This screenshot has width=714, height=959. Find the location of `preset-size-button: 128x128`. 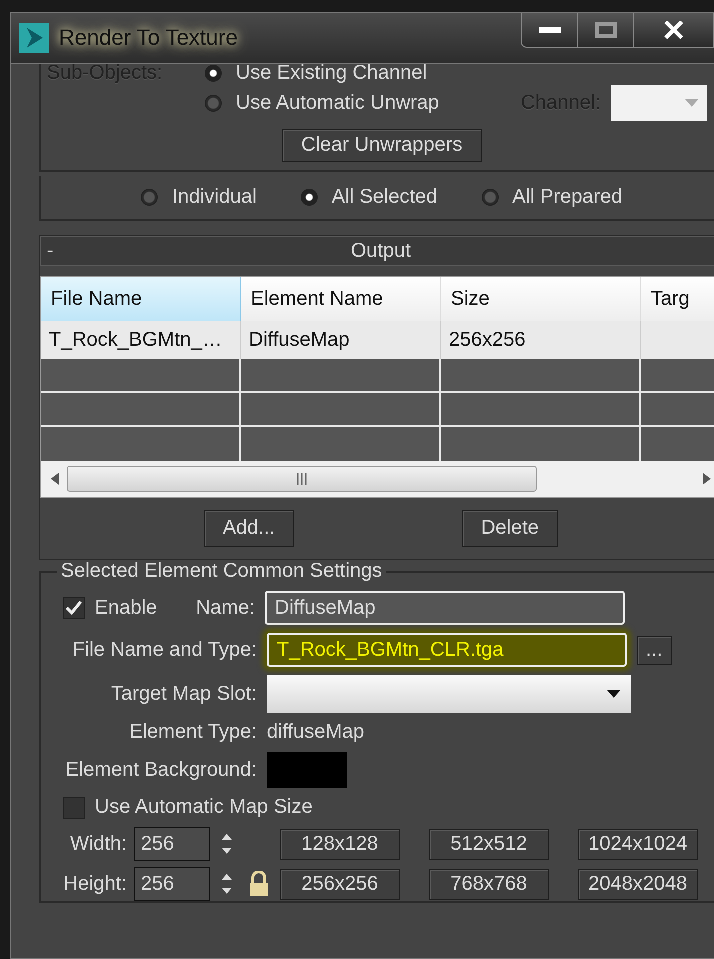

preset-size-button: 128x128 is located at coordinates (340, 844).